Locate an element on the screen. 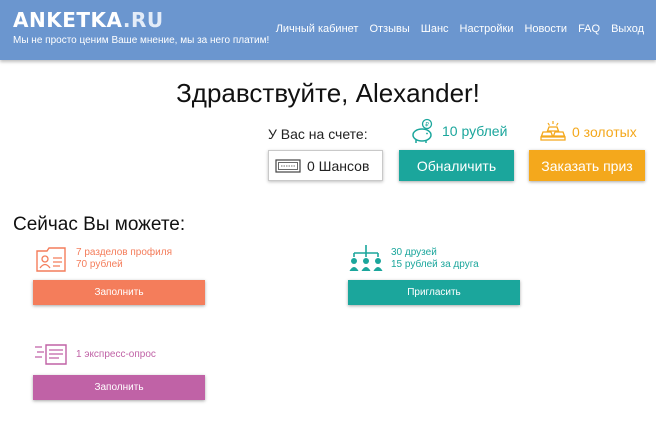 Image resolution: width=656 pixels, height=424 pixels. gold-amount: 0 золотых is located at coordinates (604, 132).